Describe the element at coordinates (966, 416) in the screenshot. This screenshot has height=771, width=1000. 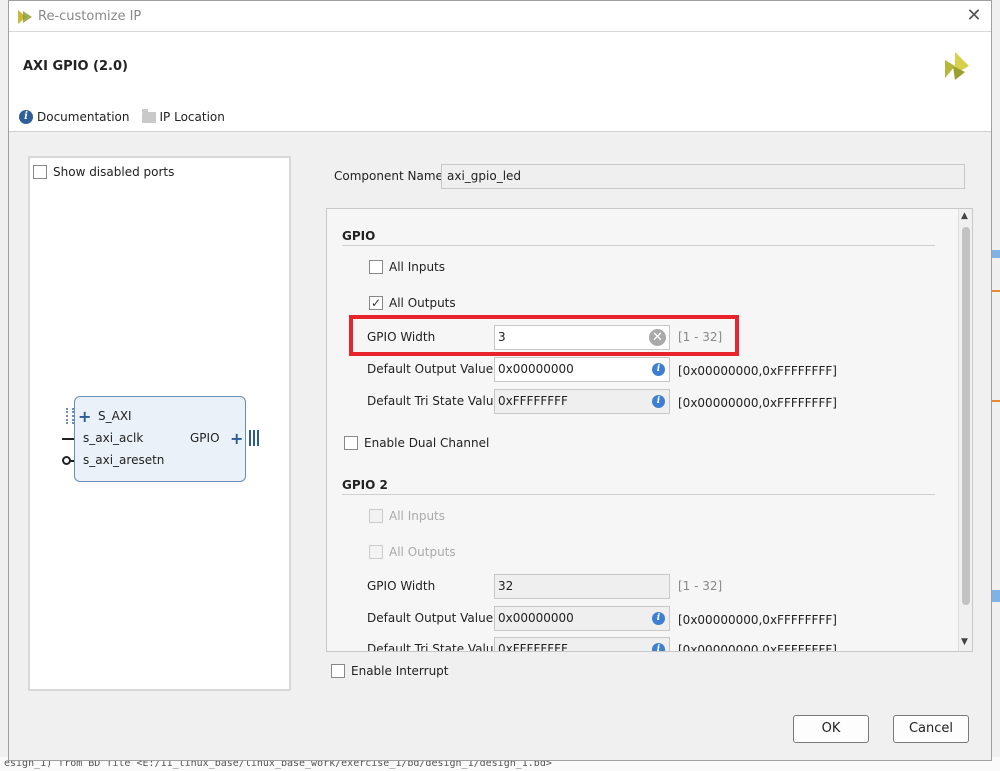
I see `scrollbar-thumb` at that location.